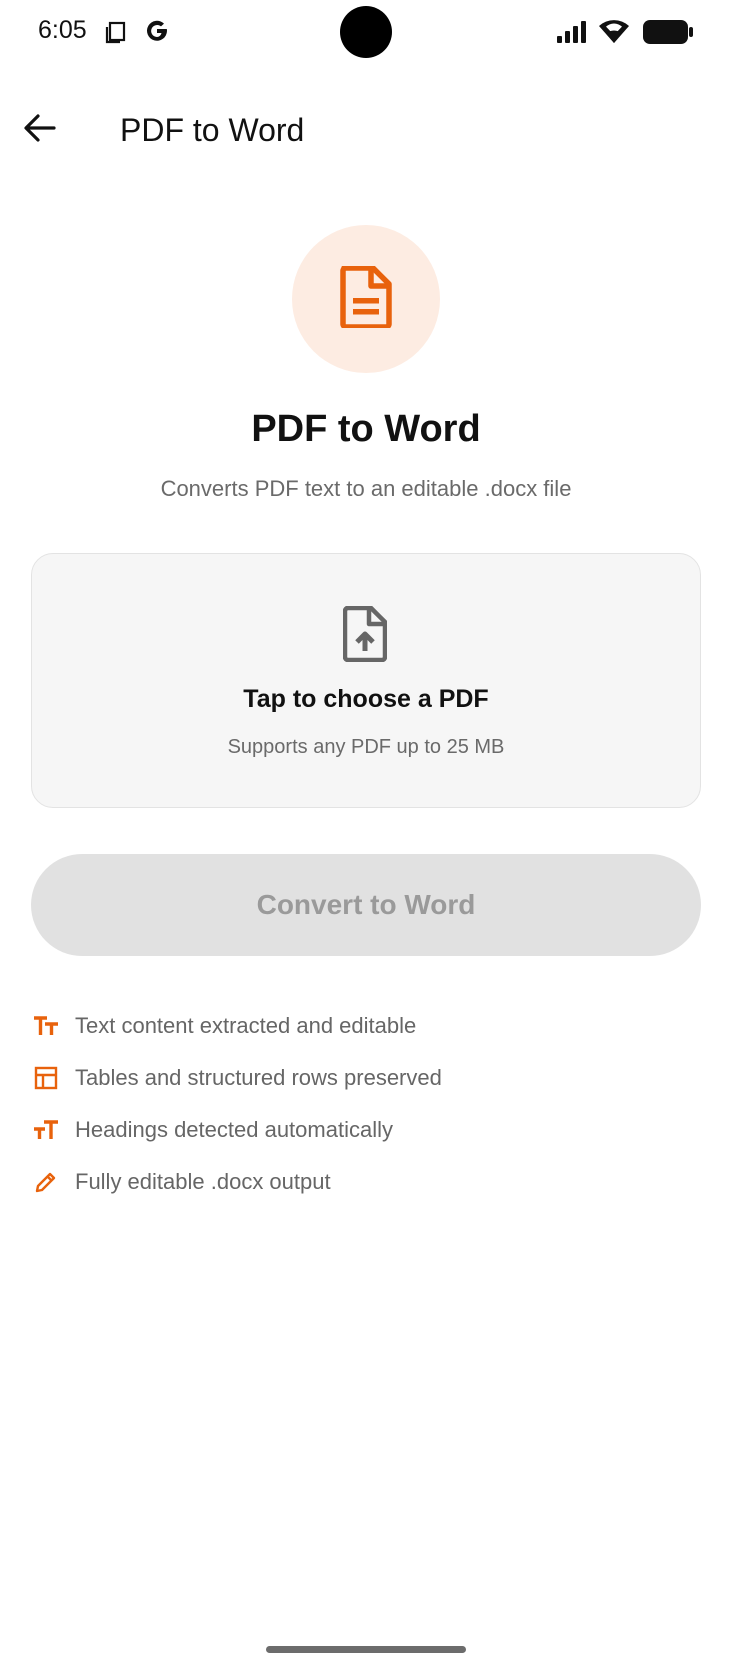  What do you see at coordinates (366, 130) in the screenshot?
I see `app-bar: PDF to Word` at bounding box center [366, 130].